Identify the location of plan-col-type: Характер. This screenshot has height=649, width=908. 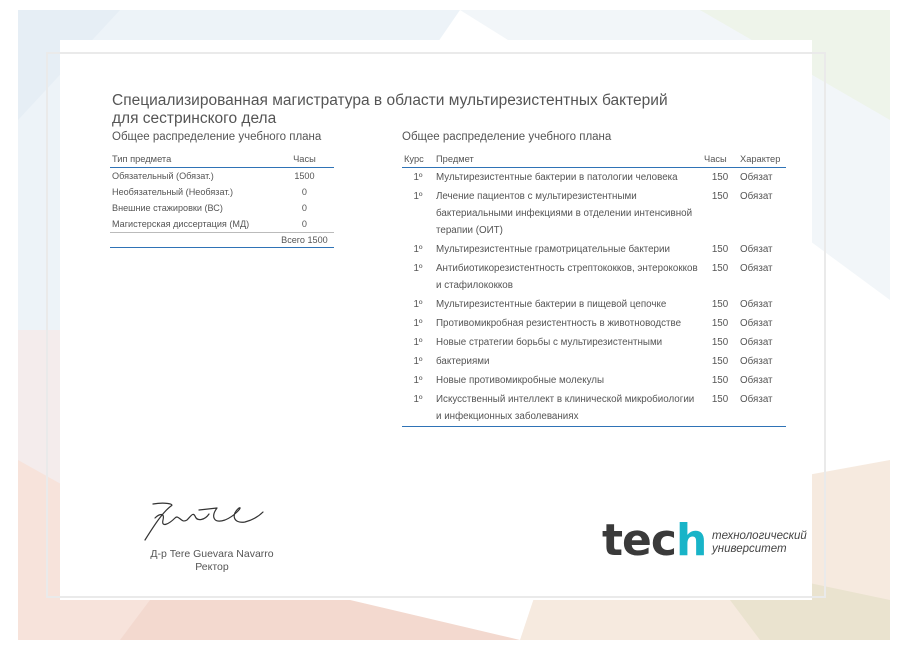
(762, 160).